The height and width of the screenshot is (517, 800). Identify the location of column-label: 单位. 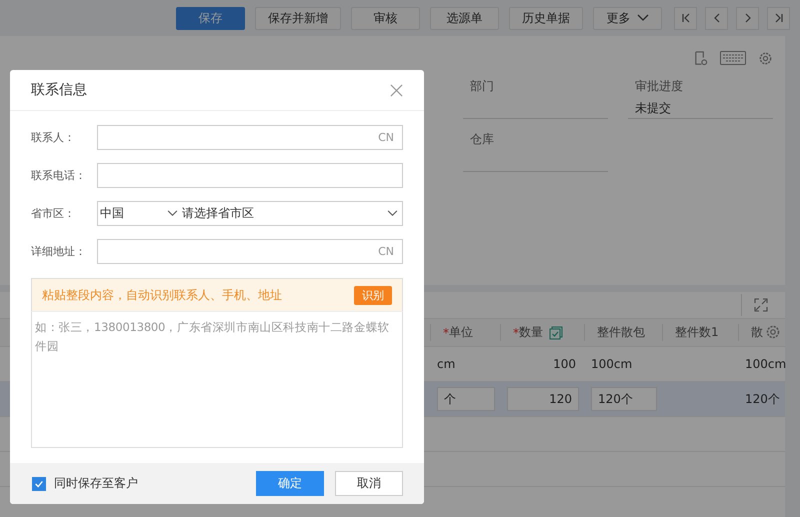
(461, 332).